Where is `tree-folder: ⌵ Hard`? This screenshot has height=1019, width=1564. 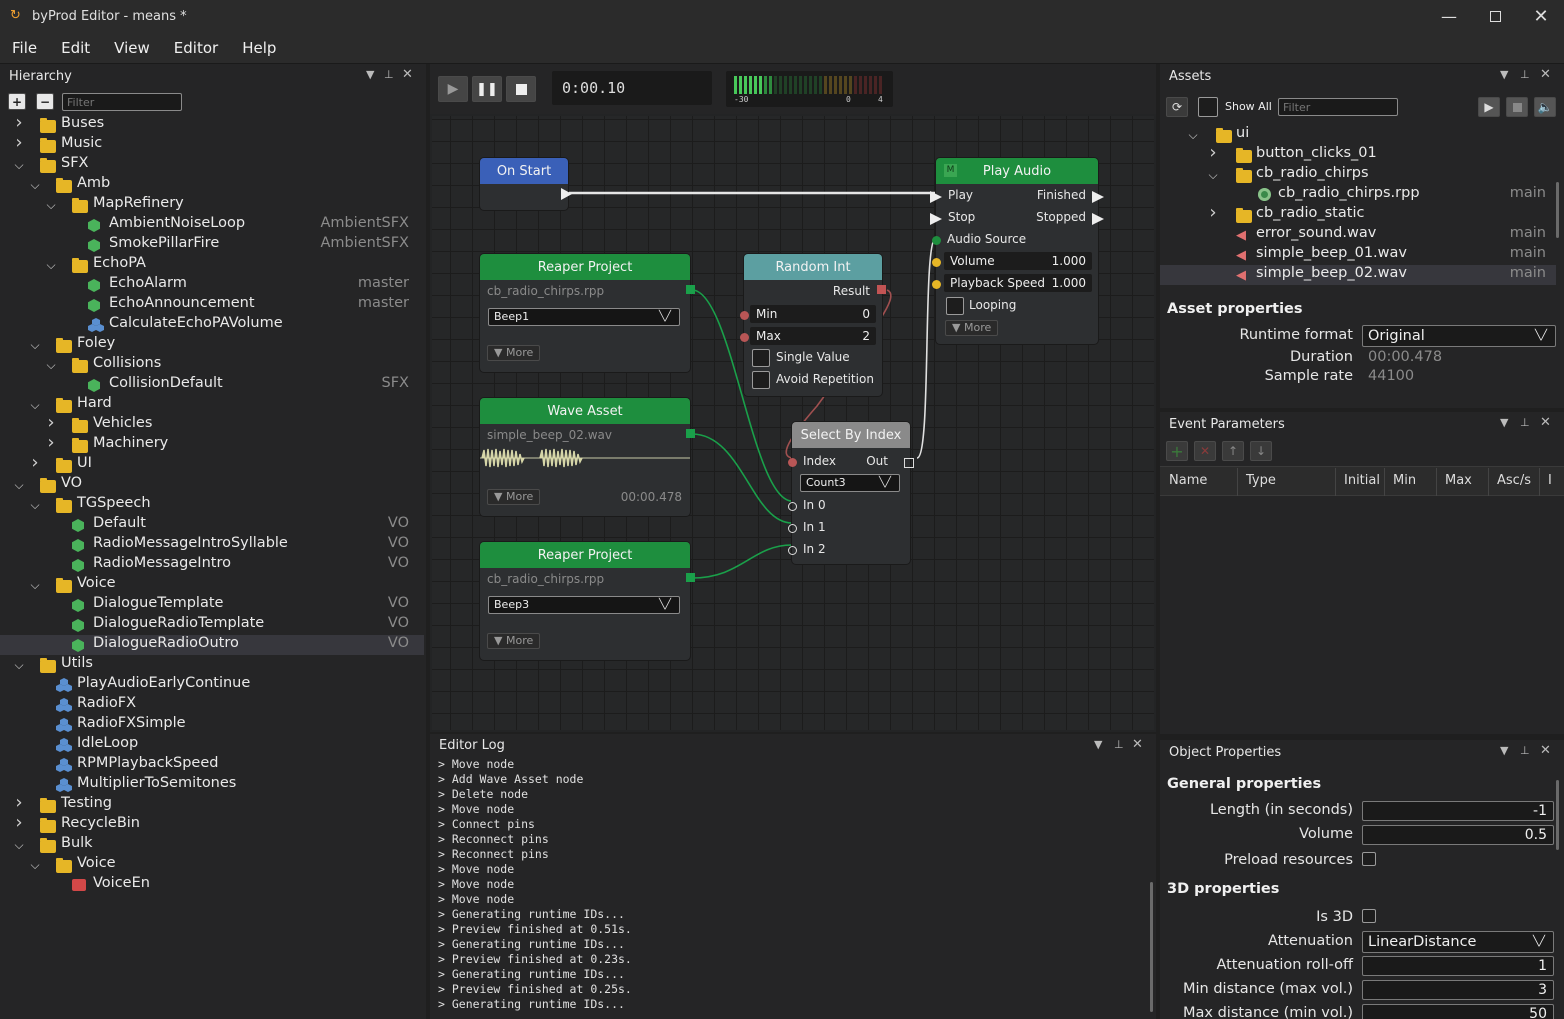
tree-folder: ⌵ Hard is located at coordinates (212, 405).